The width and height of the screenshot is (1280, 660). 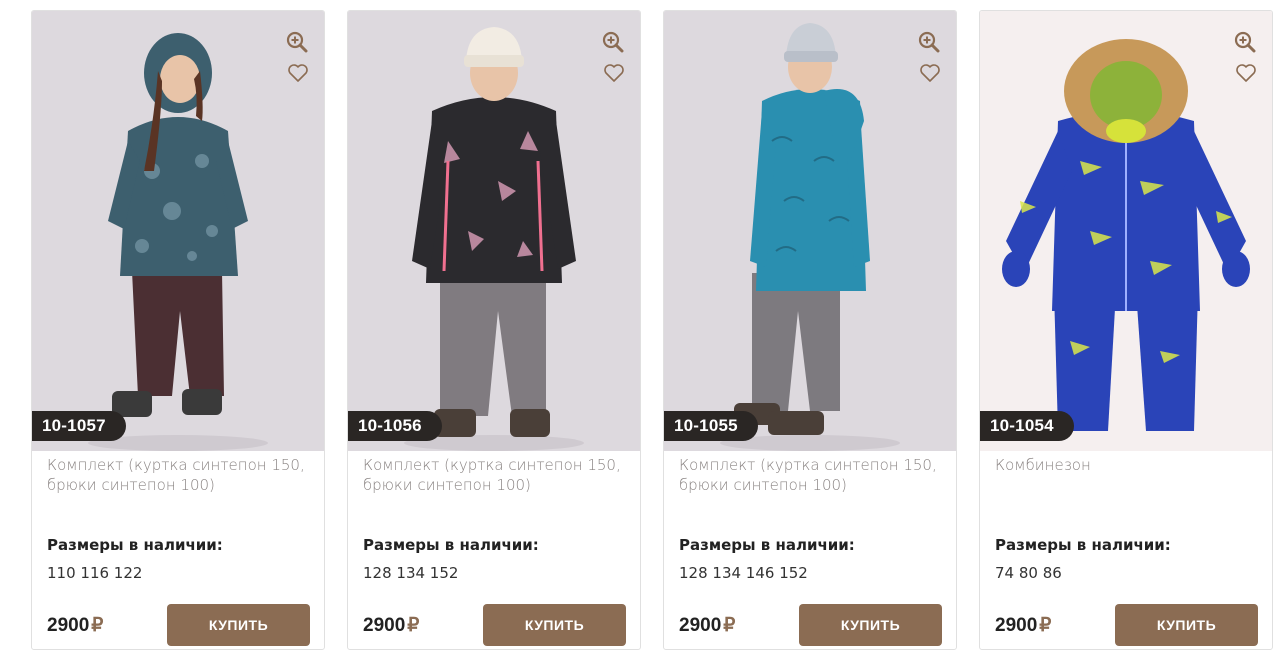 What do you see at coordinates (79, 426) in the screenshot?
I see `article-badge: 10-1057` at bounding box center [79, 426].